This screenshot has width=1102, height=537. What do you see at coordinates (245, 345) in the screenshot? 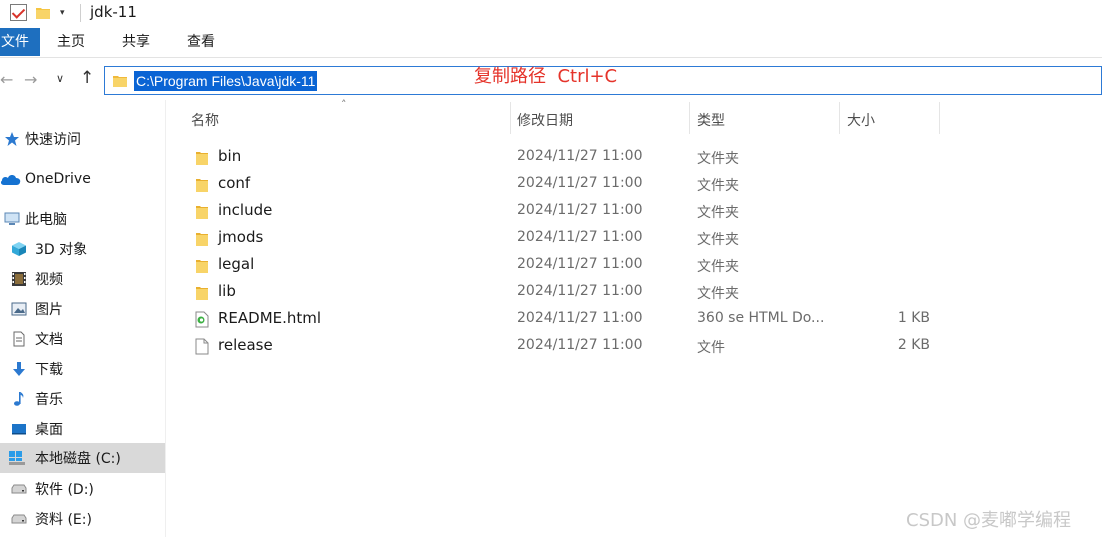
I see `file-name: release` at bounding box center [245, 345].